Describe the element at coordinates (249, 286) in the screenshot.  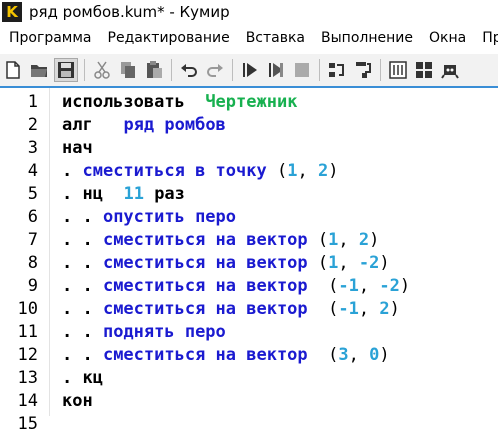
I see `code-line: 9 . . сместиться на вектор (-1, -2)` at that location.